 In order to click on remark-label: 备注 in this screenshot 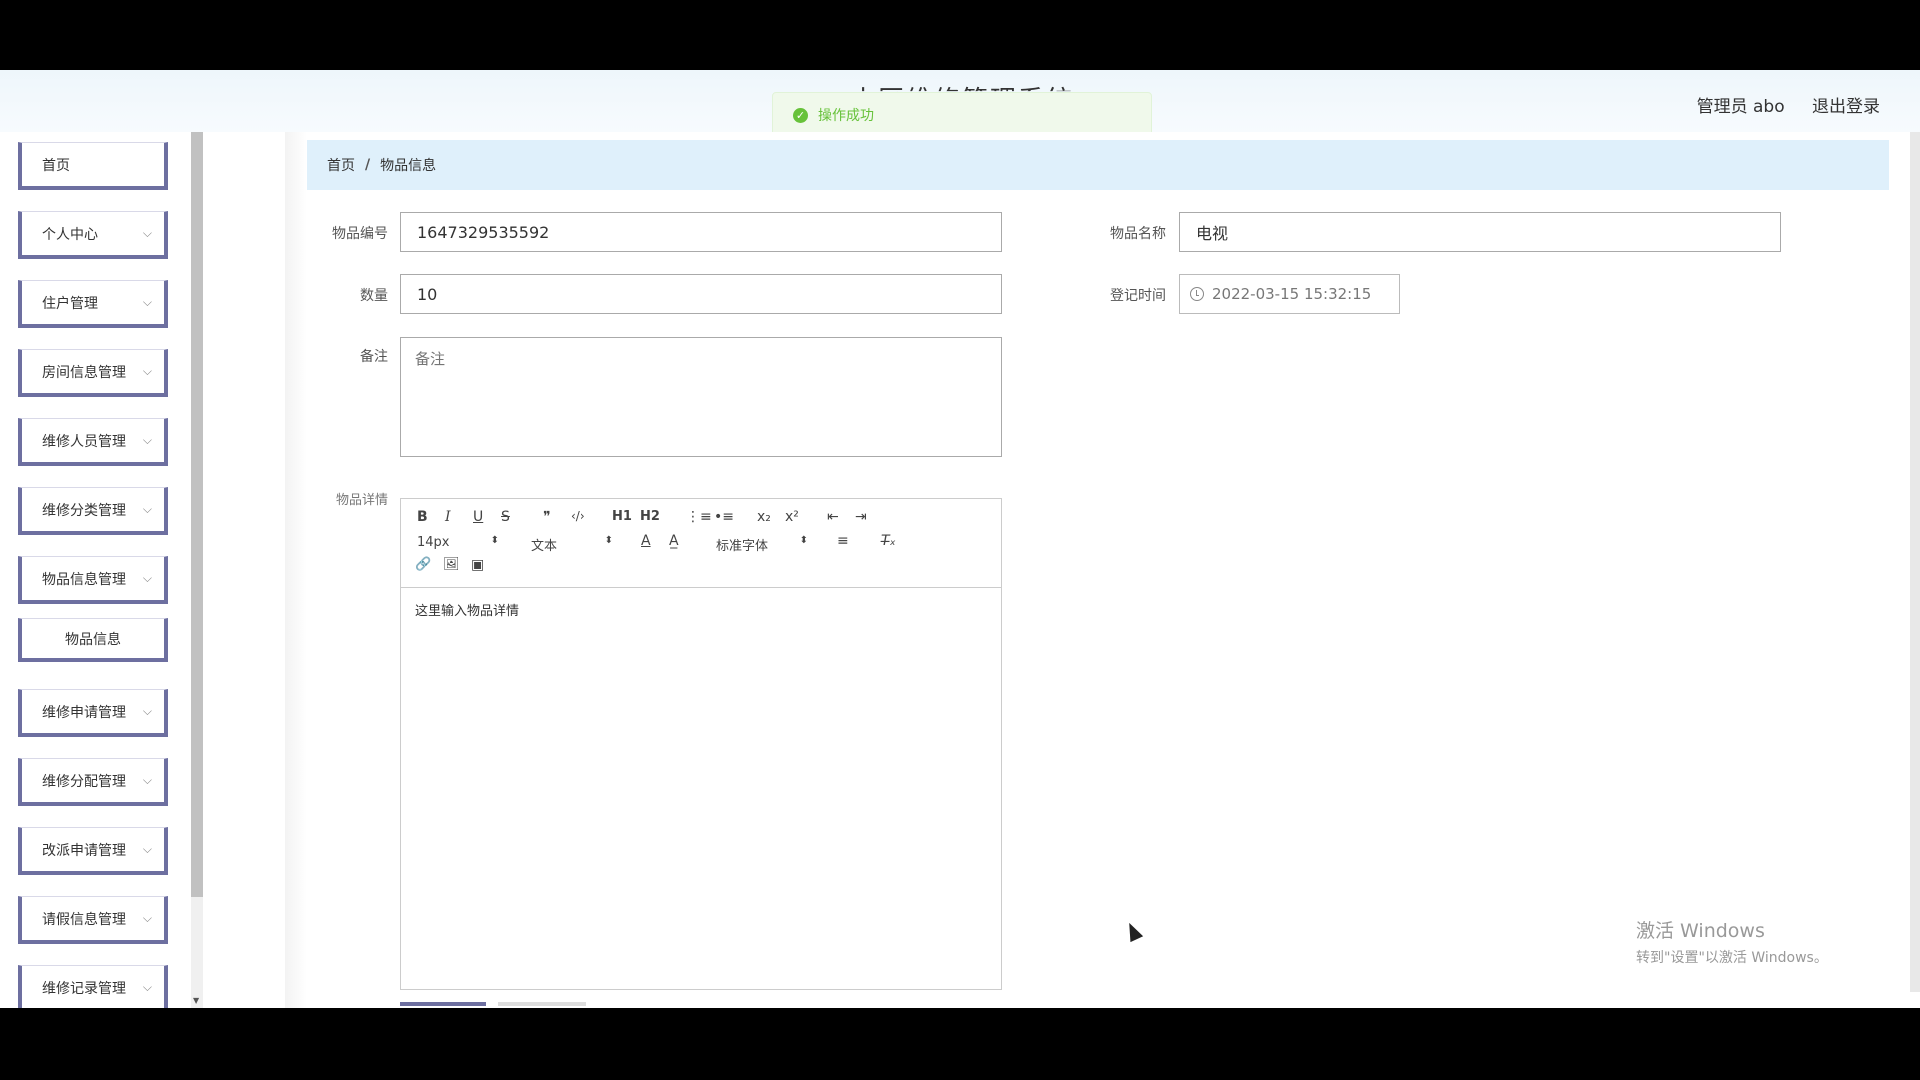, I will do `click(374, 357)`.